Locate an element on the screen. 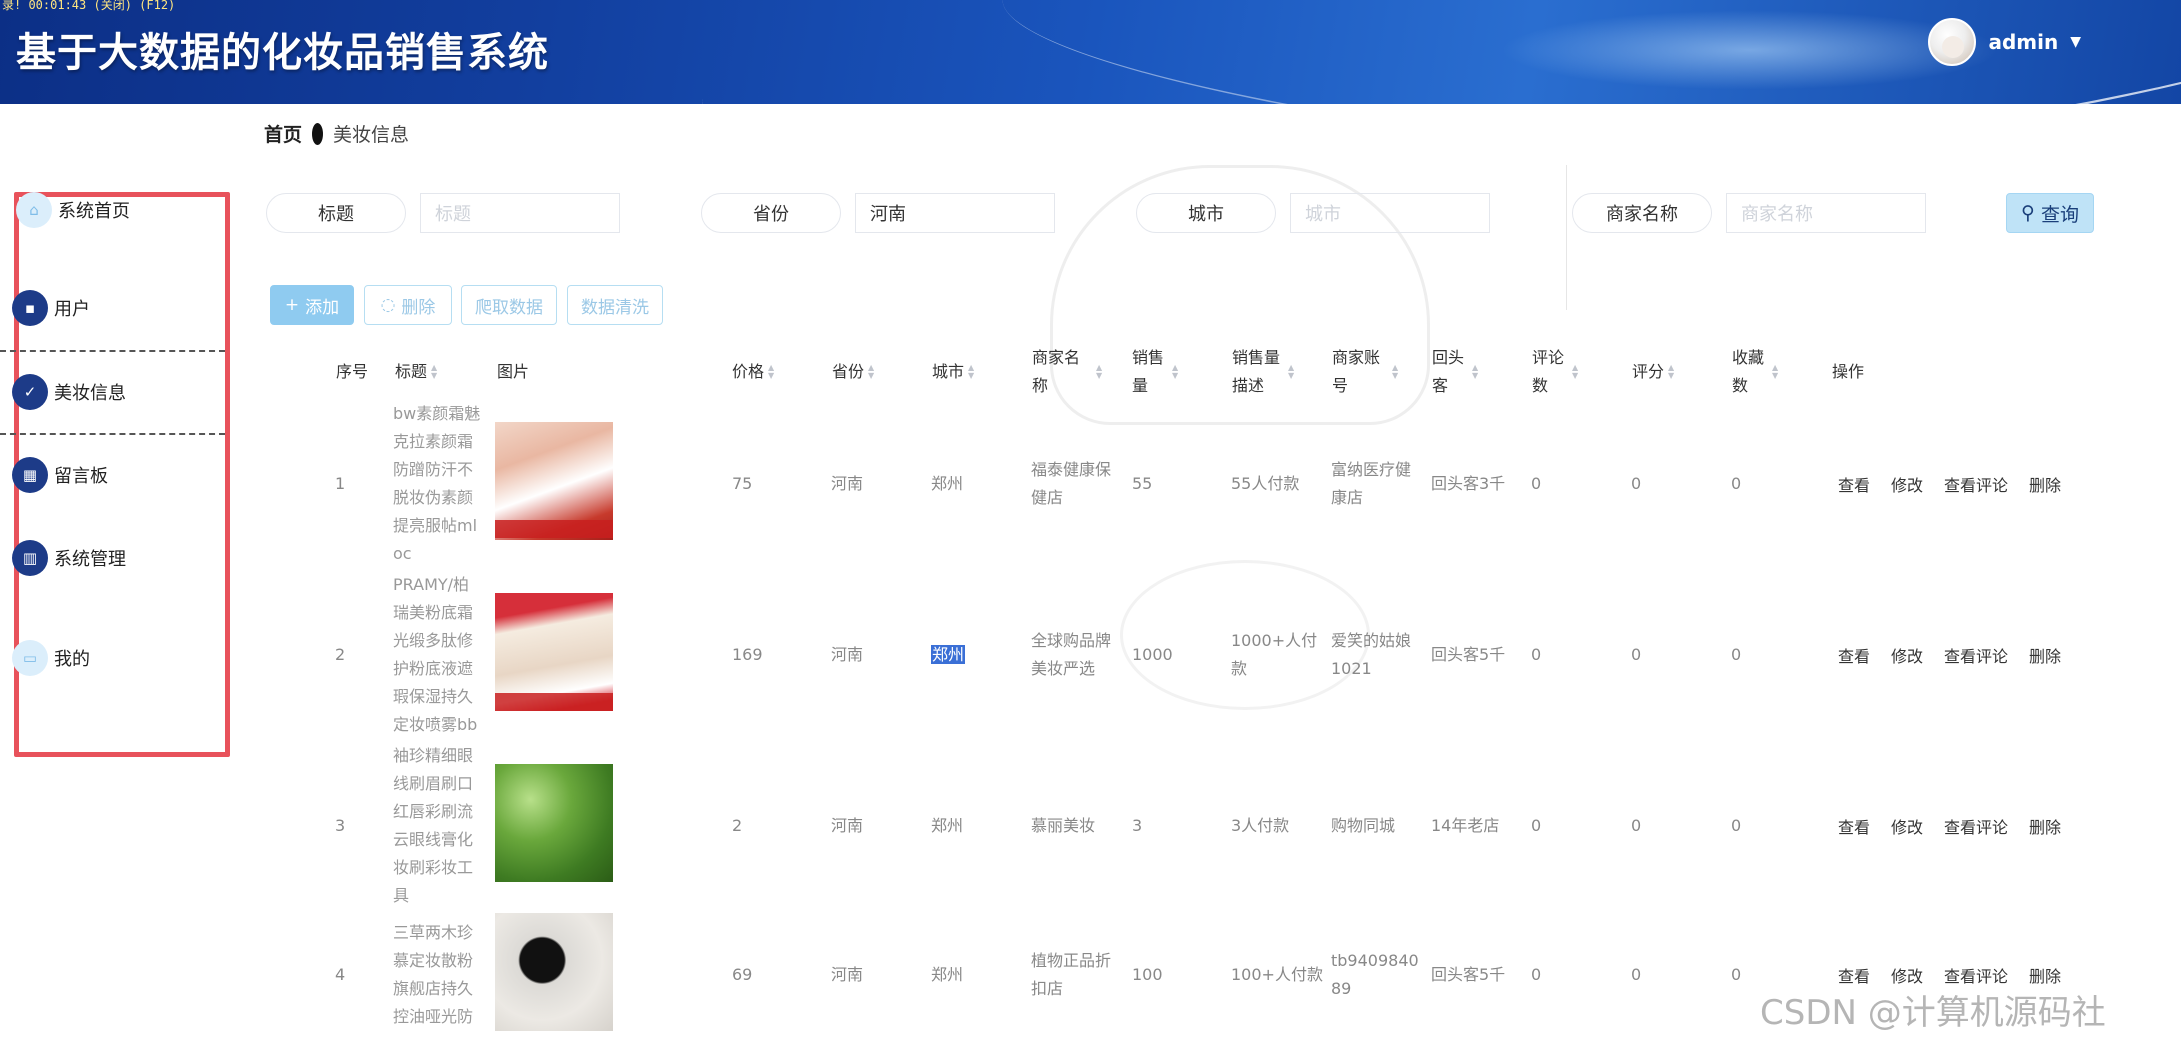 The height and width of the screenshot is (1044, 2181). column-header-repeat: 回头客 ▲ ▼ is located at coordinates (1470, 372).